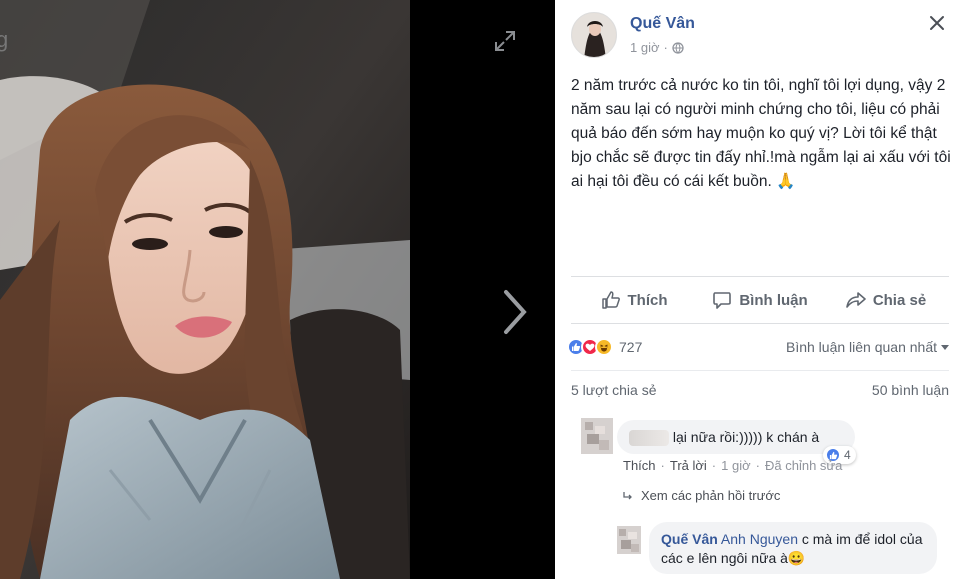 The width and height of the screenshot is (960, 579). I want to click on sort-label: Bình luận liên quan nhất, so click(861, 347).